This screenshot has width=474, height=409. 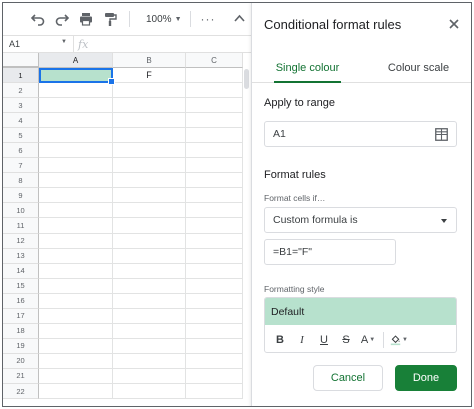 I want to click on row-header: 15, so click(x=21, y=286).